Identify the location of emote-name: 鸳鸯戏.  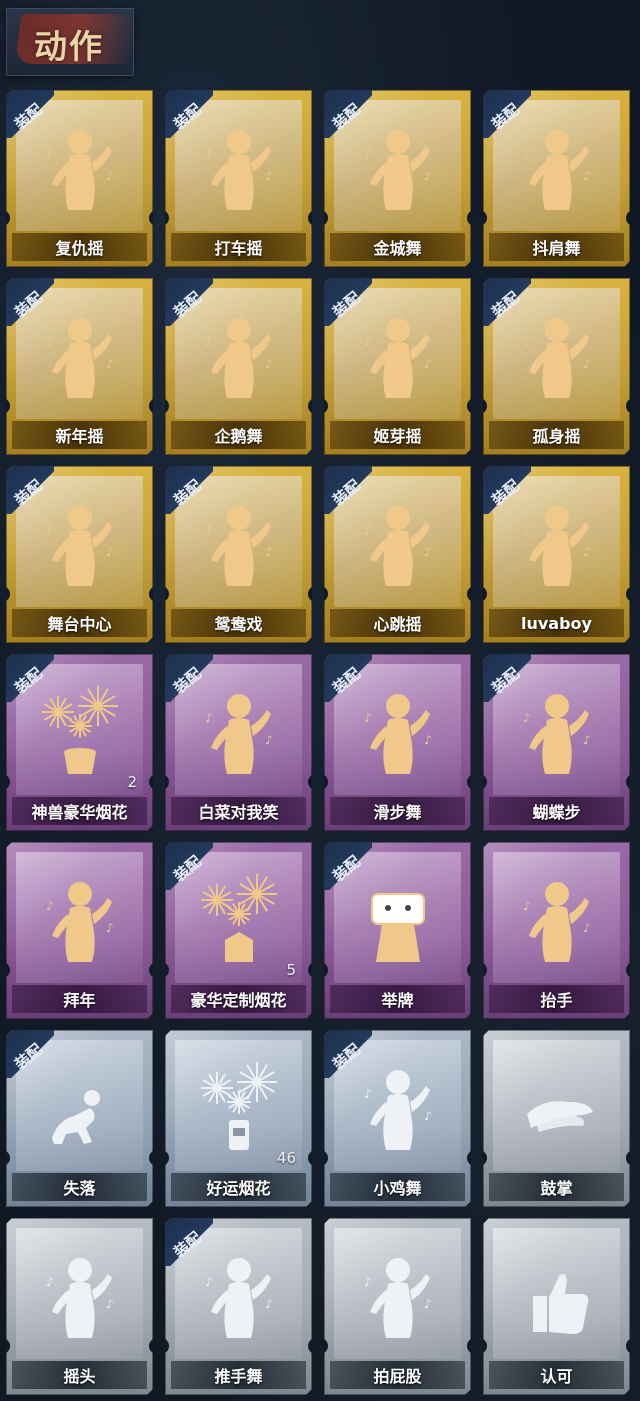
(238, 624).